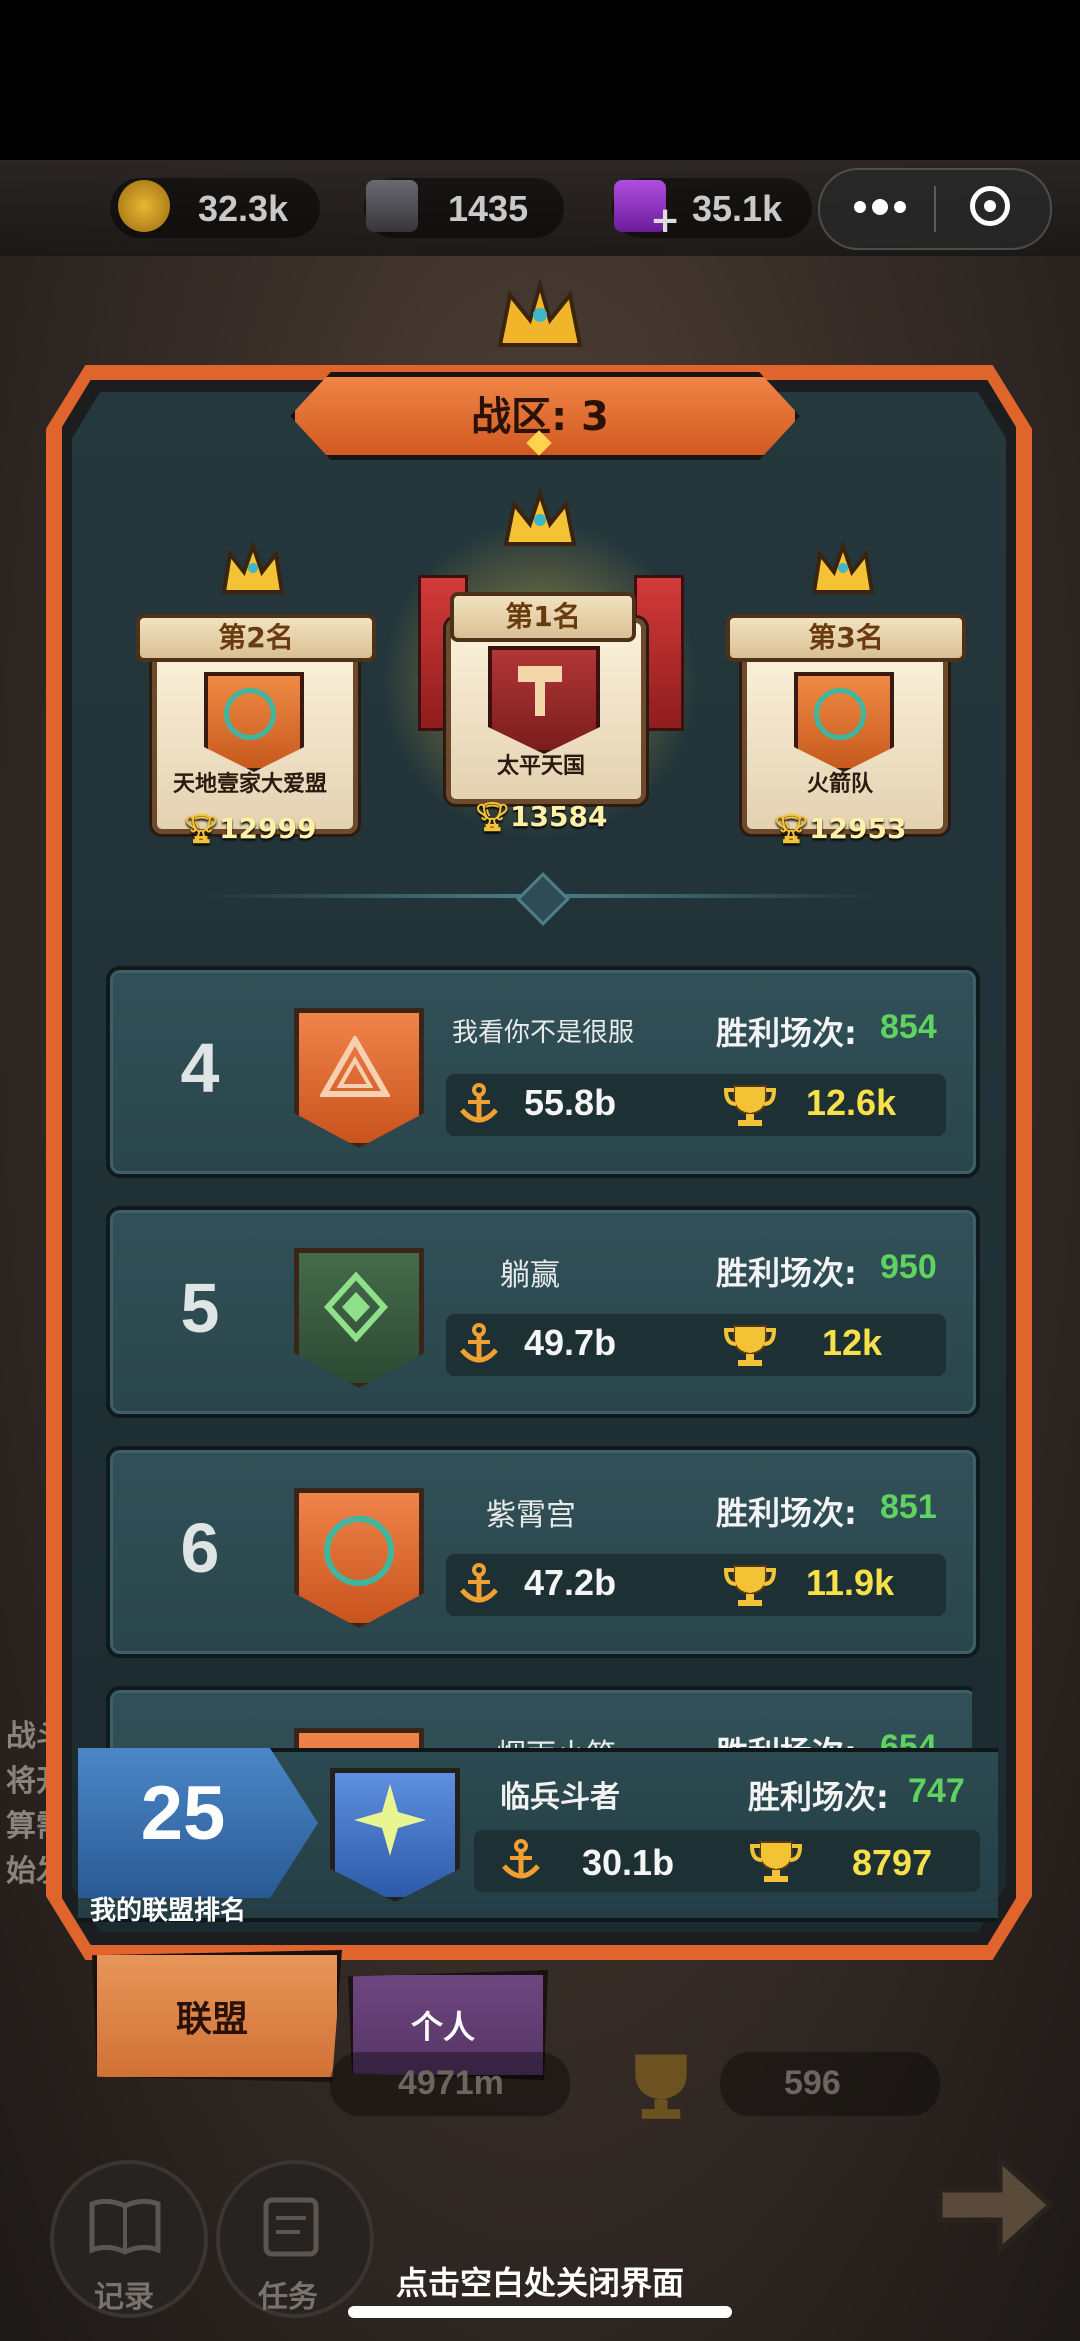 The image size is (1080, 2341). I want to click on arrow-right-icon, so click(995, 2205).